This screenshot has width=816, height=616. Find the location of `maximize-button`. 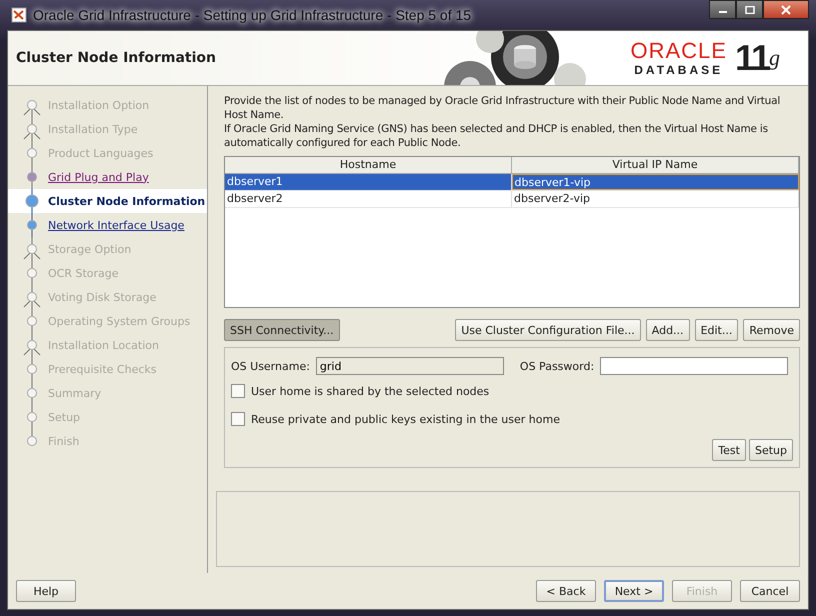

maximize-button is located at coordinates (749, 9).